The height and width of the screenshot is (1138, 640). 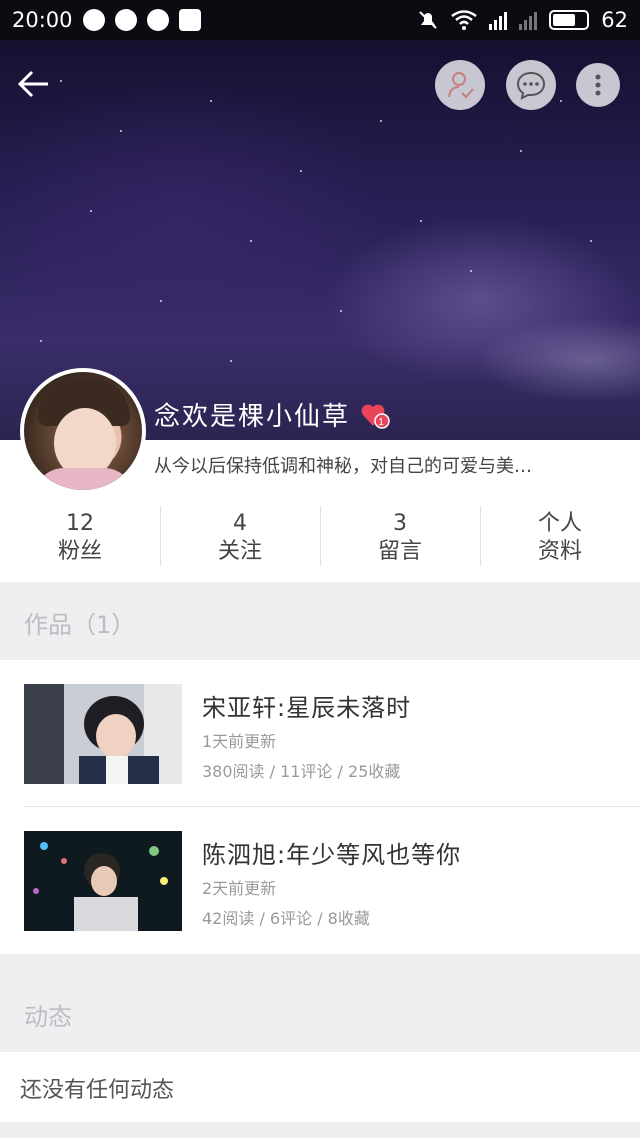 I want to click on user-check-icon, so click(x=461, y=85).